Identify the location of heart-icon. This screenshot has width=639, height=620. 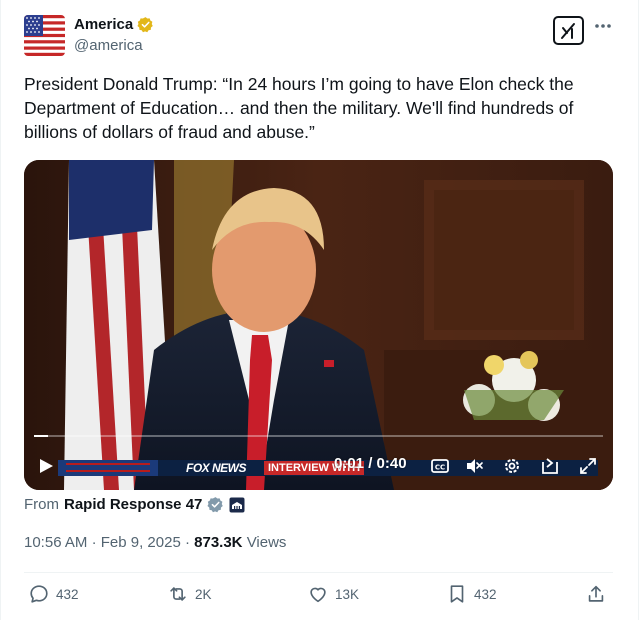
(318, 595).